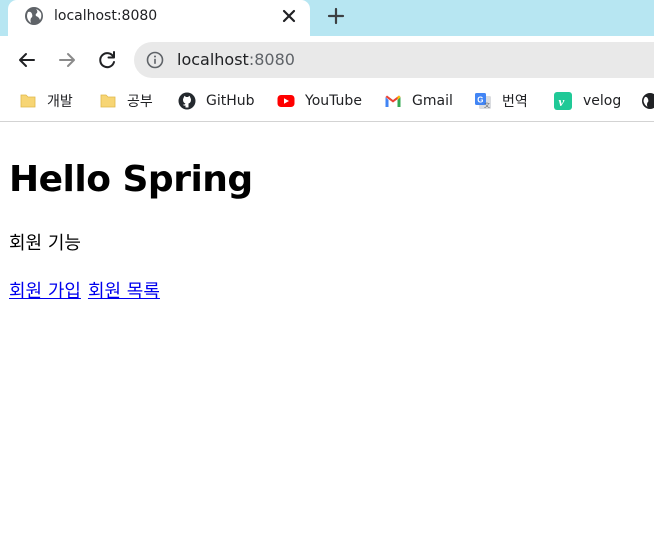 This screenshot has width=654, height=538. Describe the element at coordinates (432, 101) in the screenshot. I see `bookmark-label: Gmail` at that location.